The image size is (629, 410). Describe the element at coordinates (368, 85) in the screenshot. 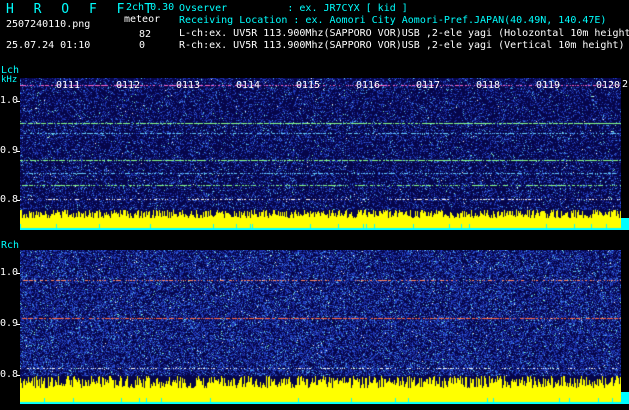

I see `time-label-0116: 0116` at that location.